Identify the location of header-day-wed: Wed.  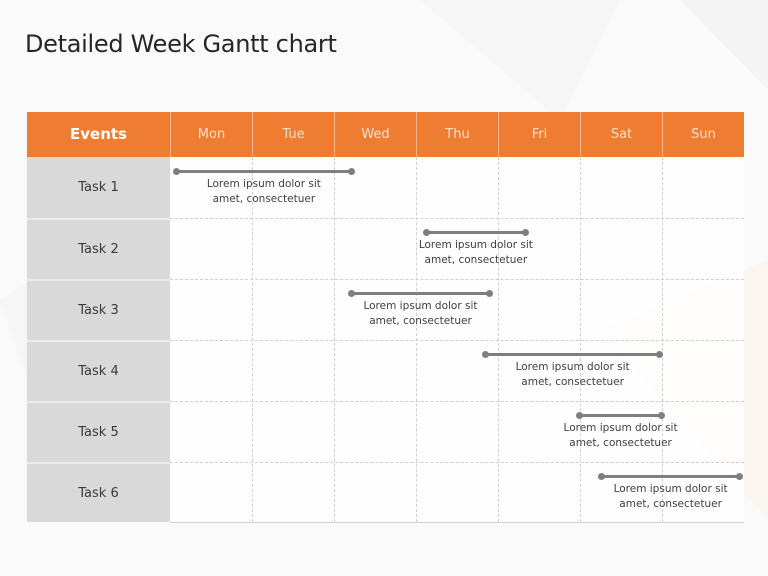
(375, 134).